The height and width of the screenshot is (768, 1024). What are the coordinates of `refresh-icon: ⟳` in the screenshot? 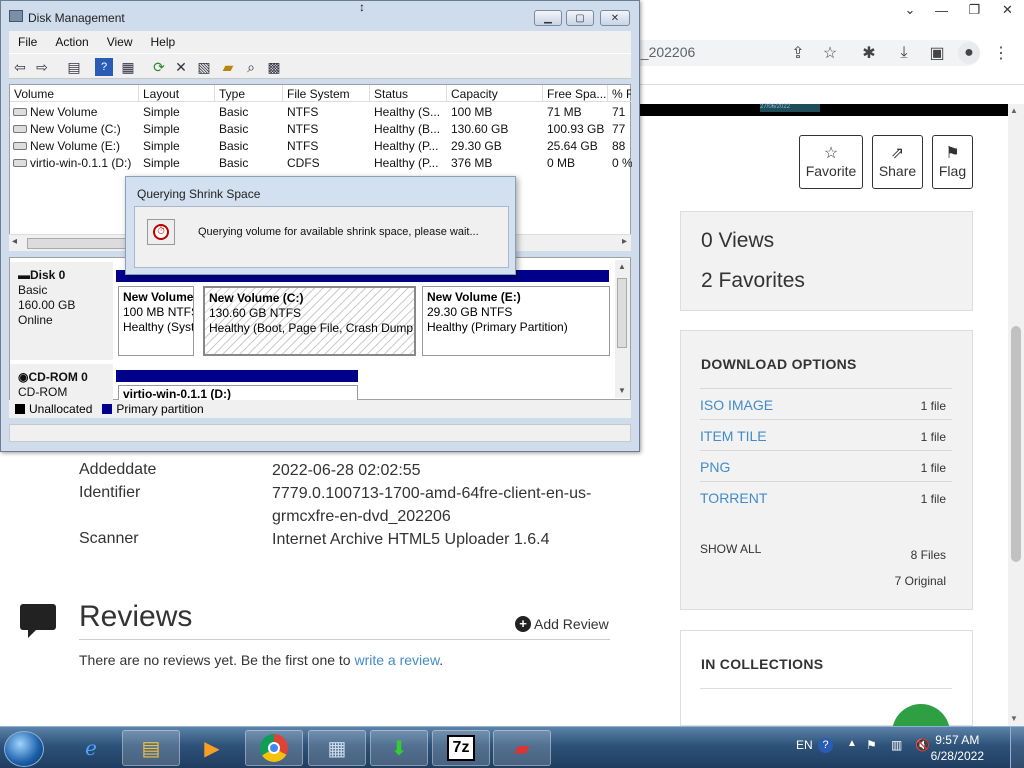 It's located at (159, 67).